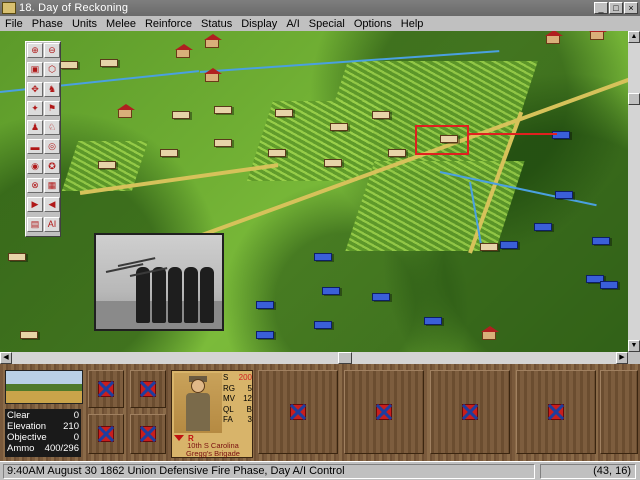  I want to click on facing-arrow-icon, so click(179, 438).